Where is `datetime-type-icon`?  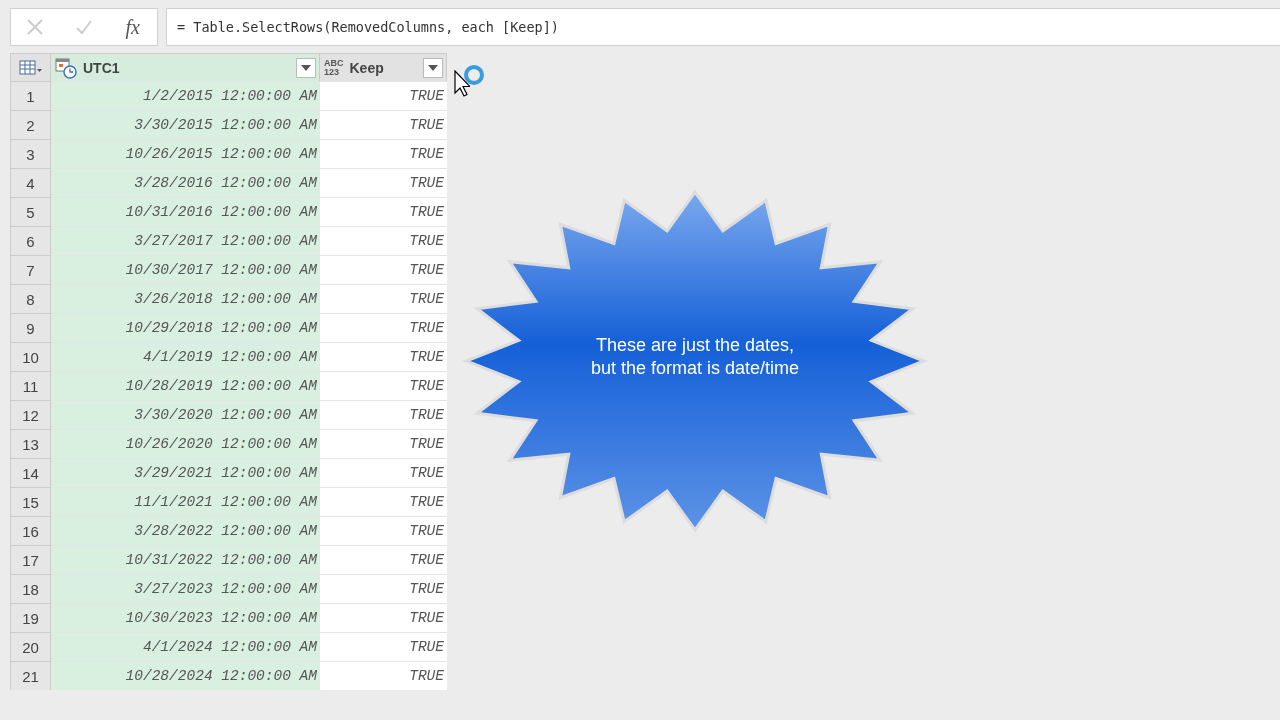 datetime-type-icon is located at coordinates (66, 67).